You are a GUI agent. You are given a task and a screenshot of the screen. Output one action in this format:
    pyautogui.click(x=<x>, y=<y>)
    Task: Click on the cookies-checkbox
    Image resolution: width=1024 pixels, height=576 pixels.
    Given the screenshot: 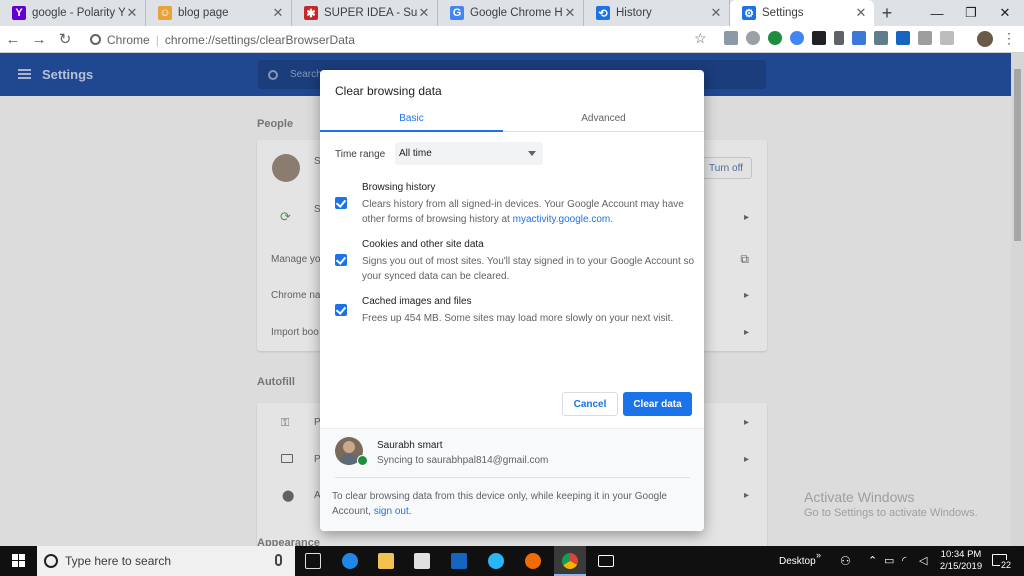 What is the action you would take?
    pyautogui.click(x=341, y=260)
    